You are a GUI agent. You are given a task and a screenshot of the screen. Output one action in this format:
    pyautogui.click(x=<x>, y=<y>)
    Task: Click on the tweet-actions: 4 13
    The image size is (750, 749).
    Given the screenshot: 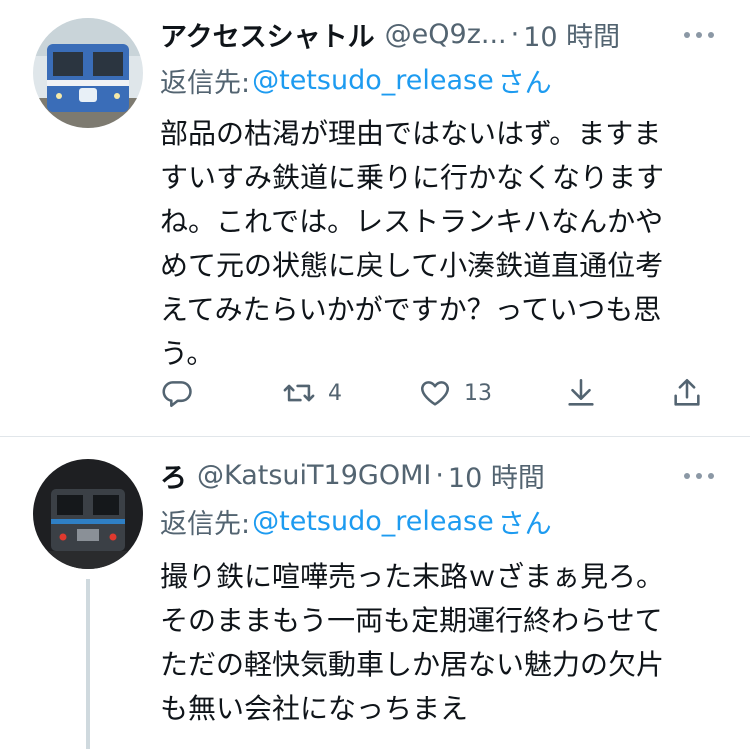 What is the action you would take?
    pyautogui.click(x=440, y=393)
    